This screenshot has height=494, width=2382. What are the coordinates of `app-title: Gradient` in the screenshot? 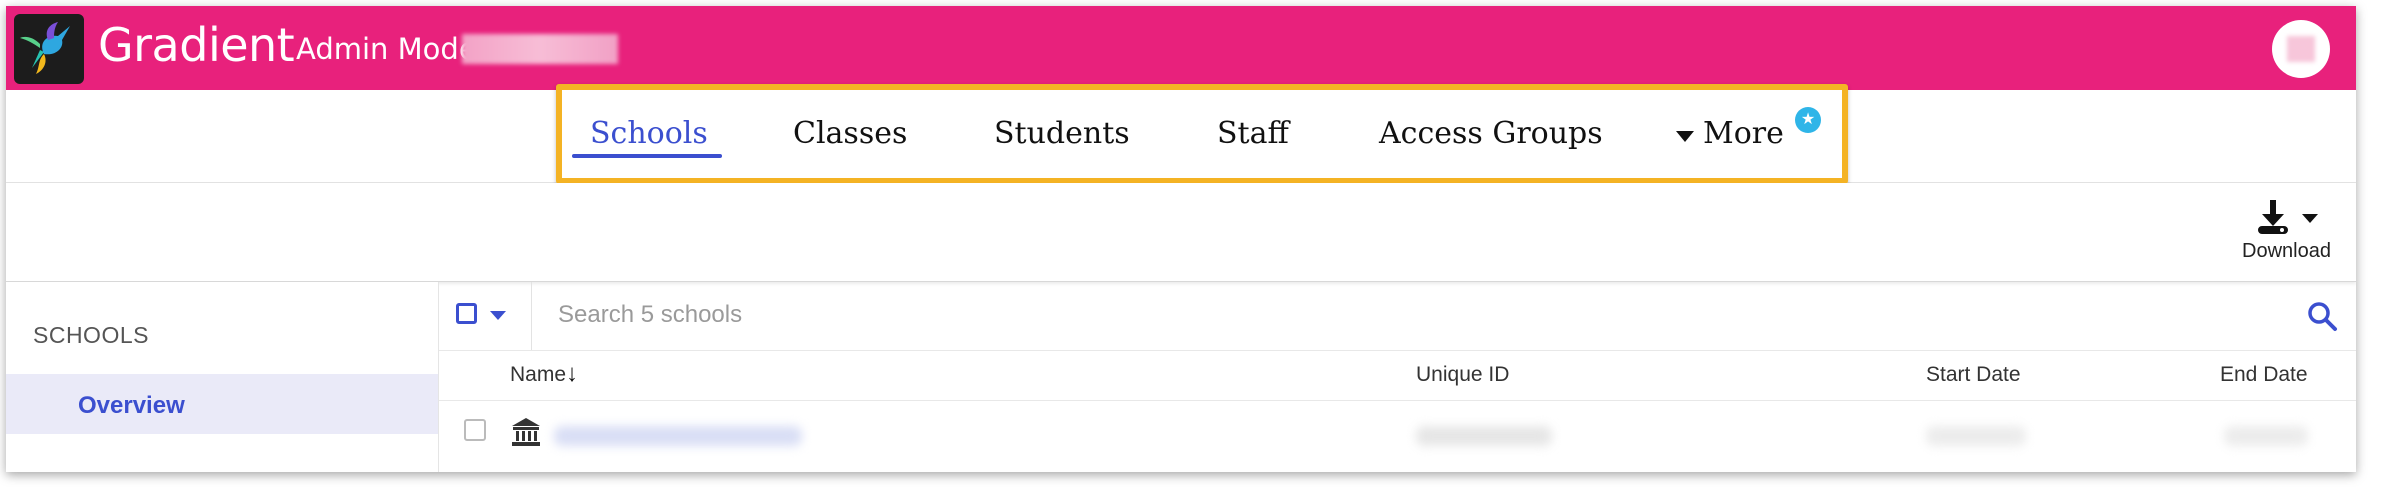 It's located at (196, 45).